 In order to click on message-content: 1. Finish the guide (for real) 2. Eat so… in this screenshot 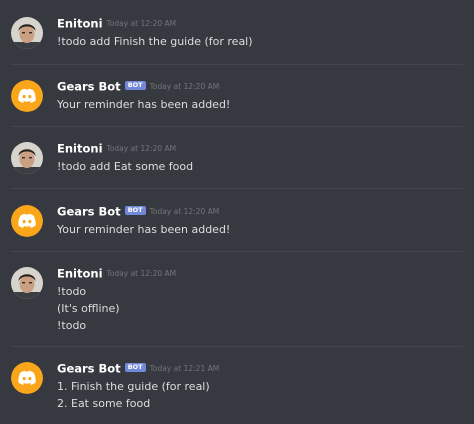, I will do `click(133, 395)`.